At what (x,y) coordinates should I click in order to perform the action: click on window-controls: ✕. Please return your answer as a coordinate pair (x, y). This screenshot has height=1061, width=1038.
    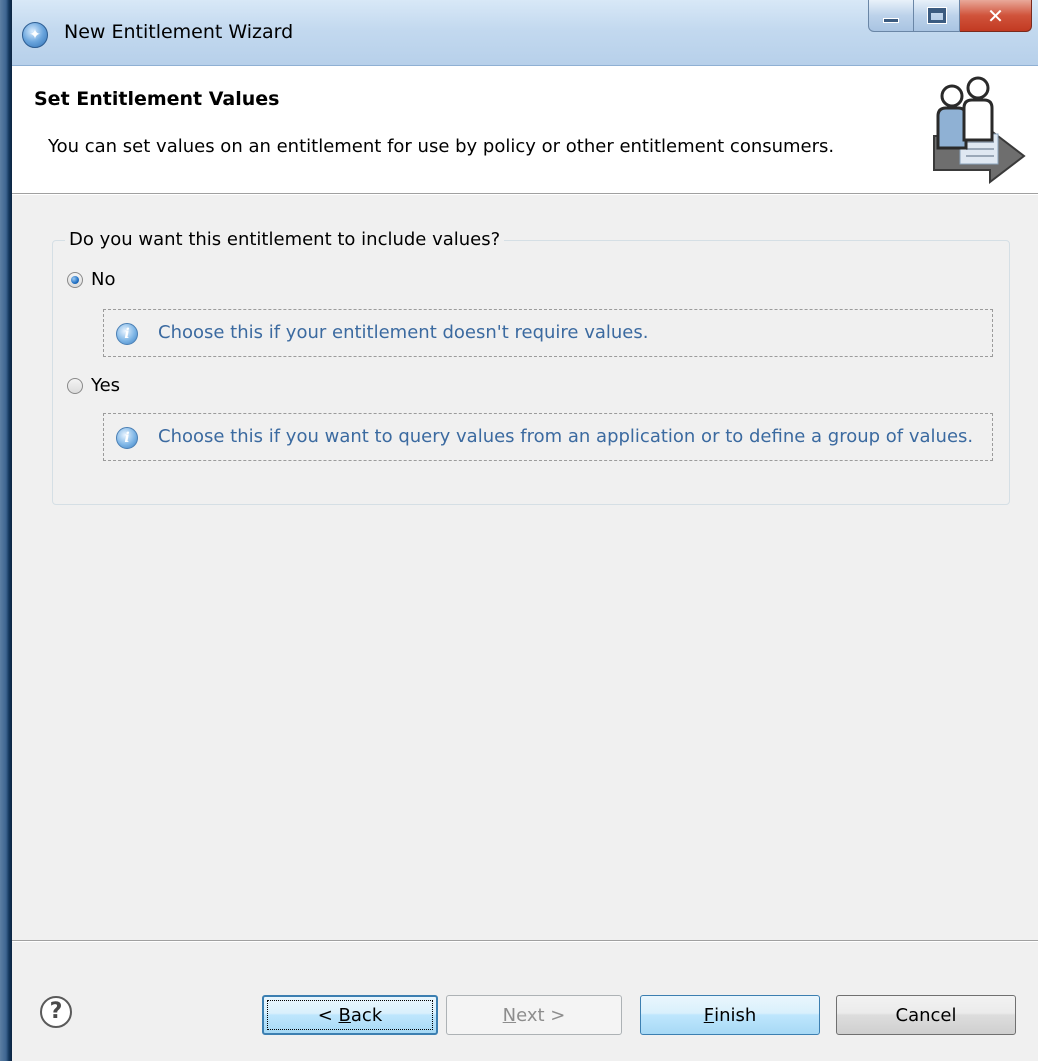
    Looking at the image, I should click on (950, 16).